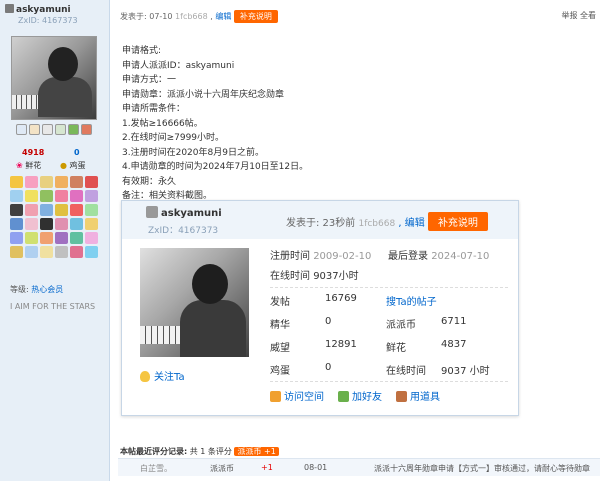 The height and width of the screenshot is (481, 600). Describe the element at coordinates (184, 212) in the screenshot. I see `card-username: askyamuni` at that location.